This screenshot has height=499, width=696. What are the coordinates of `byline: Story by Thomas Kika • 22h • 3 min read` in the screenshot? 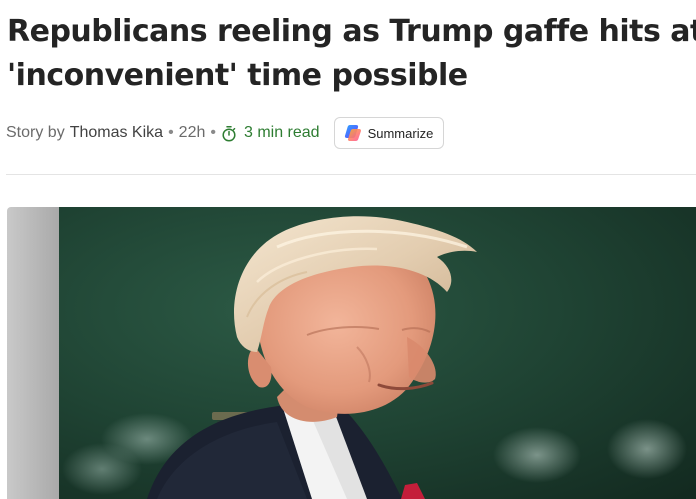 It's located at (225, 133).